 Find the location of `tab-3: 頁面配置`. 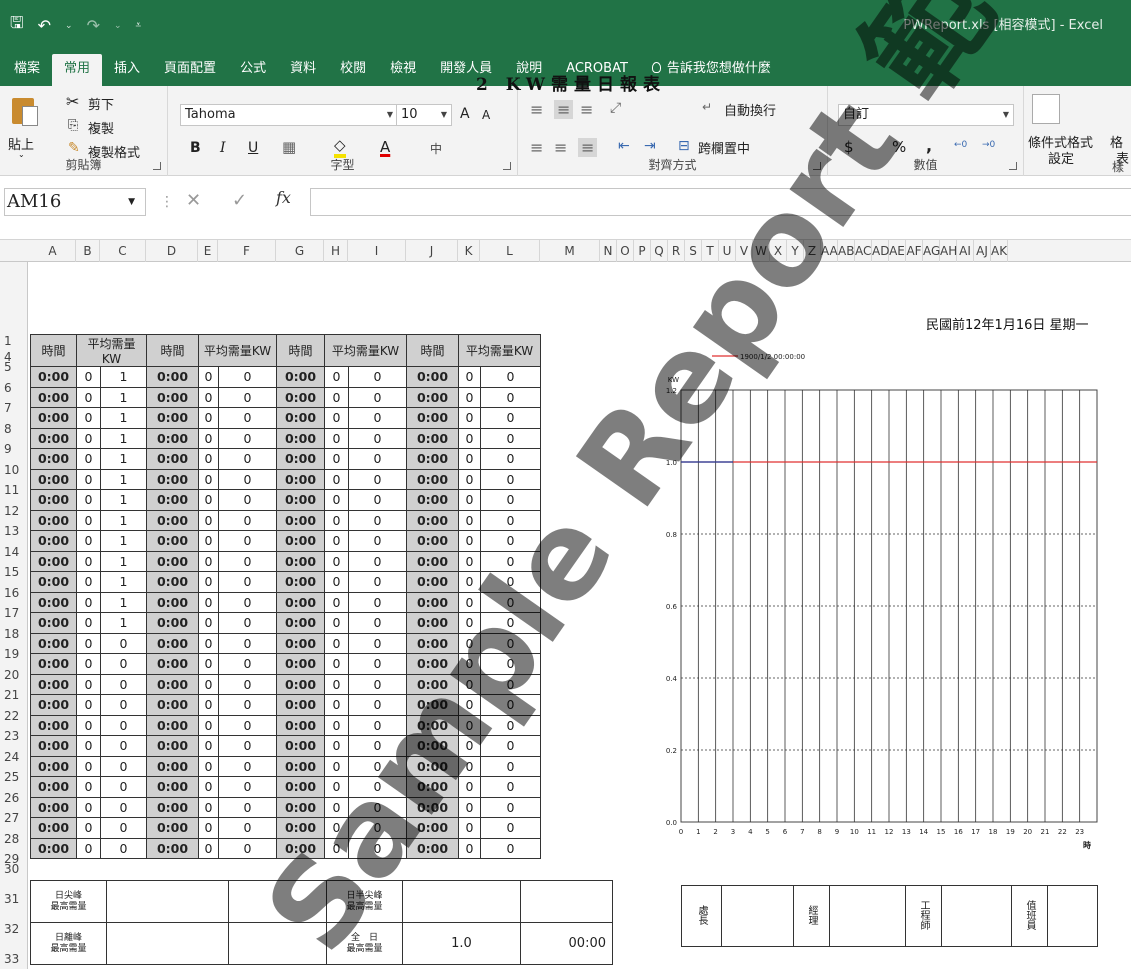

tab-3: 頁面配置 is located at coordinates (190, 70).